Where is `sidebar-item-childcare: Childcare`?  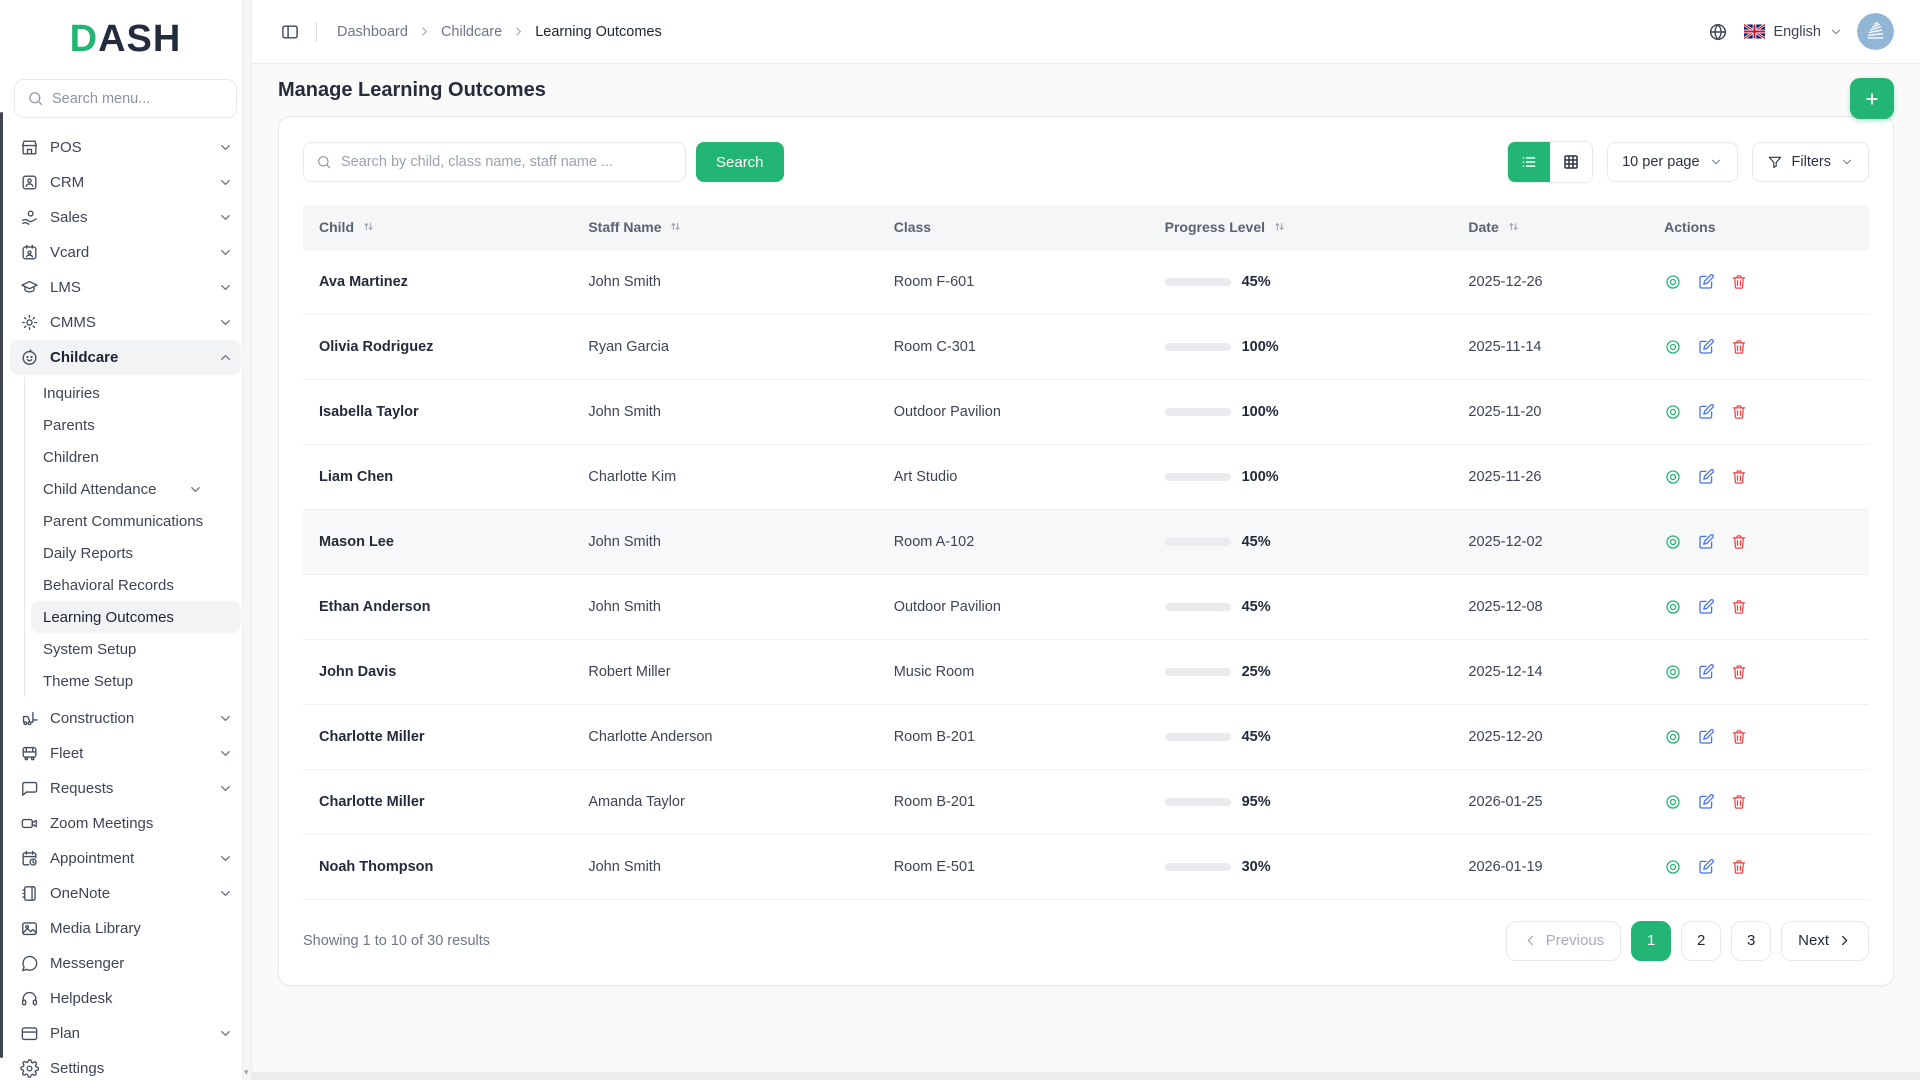 sidebar-item-childcare: Childcare is located at coordinates (125, 357).